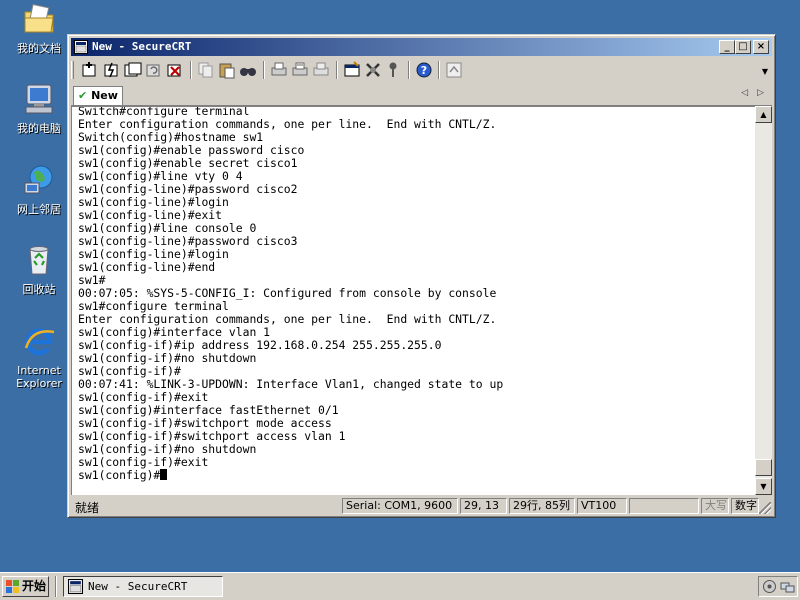 The image size is (800, 600). I want to click on status-rows-cols: 29行, 85列, so click(542, 506).